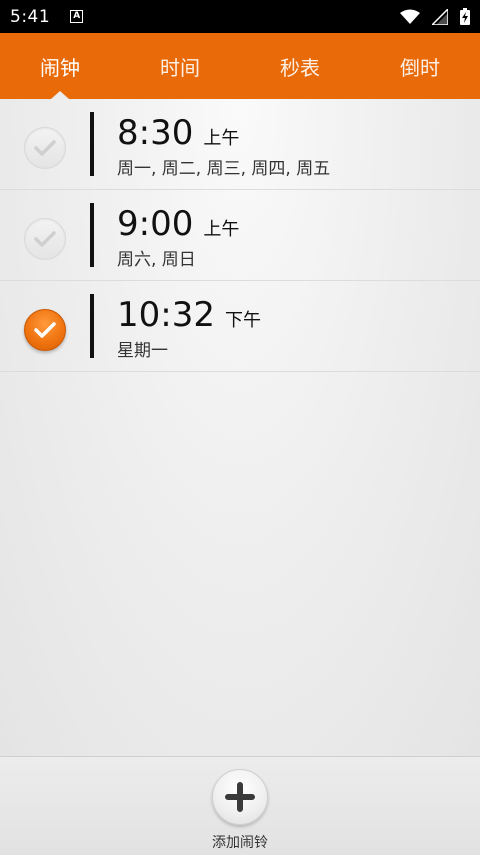 The height and width of the screenshot is (855, 480). What do you see at coordinates (155, 133) in the screenshot?
I see `alarm-time: 8:30` at bounding box center [155, 133].